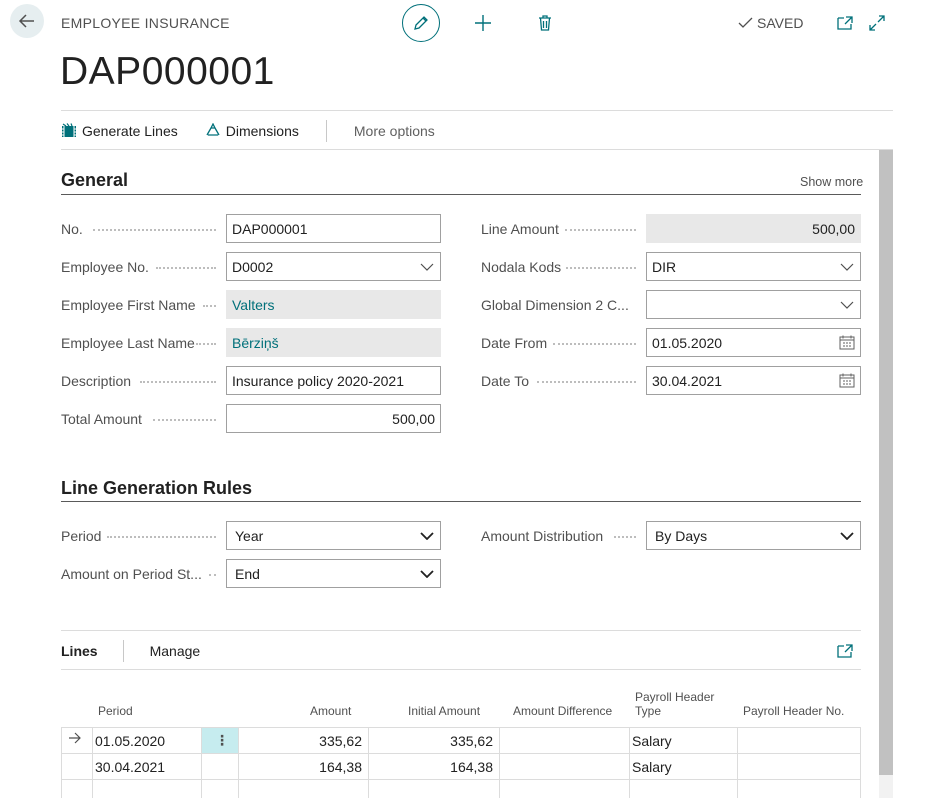  What do you see at coordinates (886, 462) in the screenshot?
I see `scrollbar-thumb` at bounding box center [886, 462].